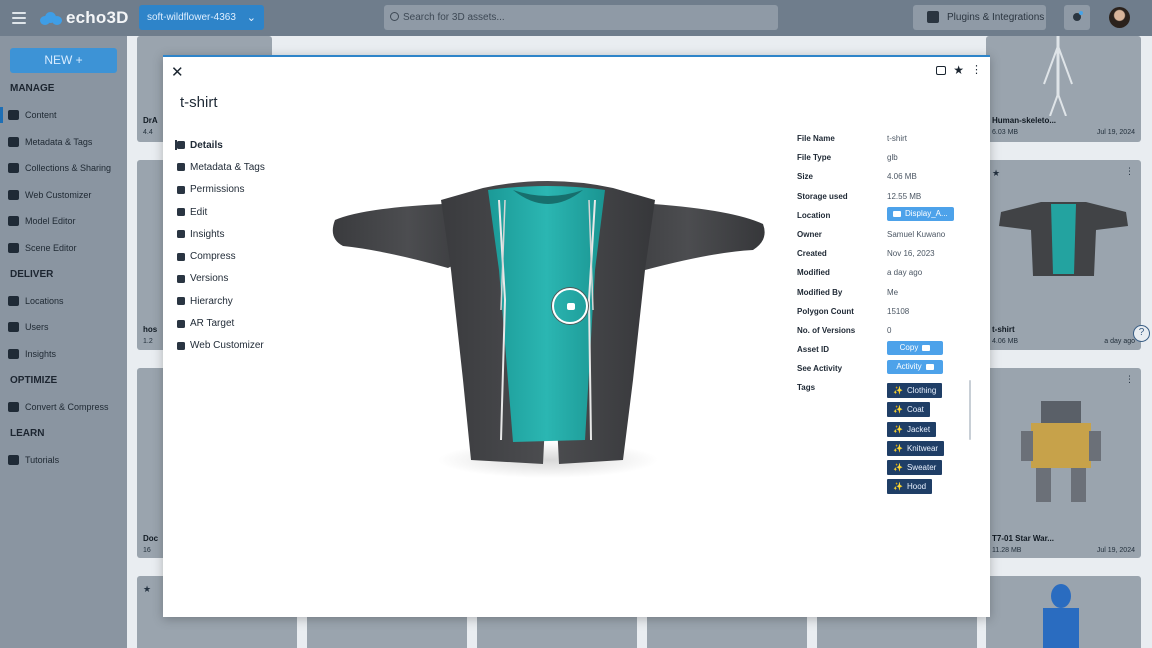 The image size is (1152, 648). What do you see at coordinates (221, 279) in the screenshot?
I see `menu-item-versions: Versions` at bounding box center [221, 279].